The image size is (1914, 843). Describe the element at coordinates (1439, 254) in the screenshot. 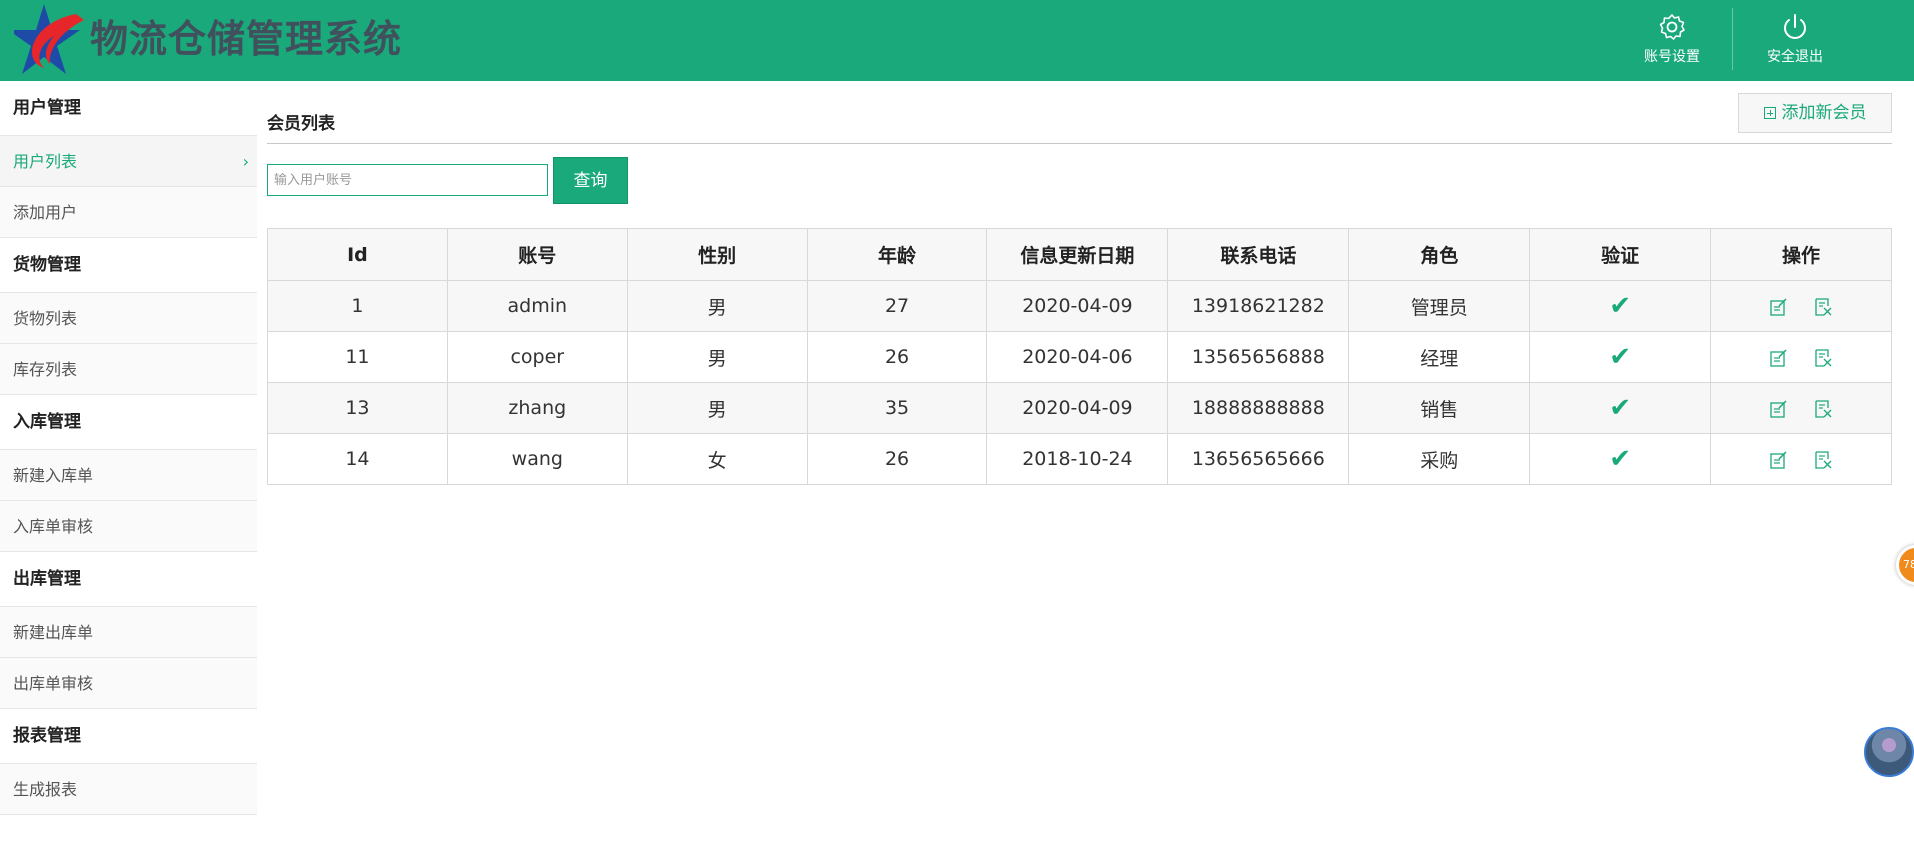

I see `col-header-role: 角色` at that location.